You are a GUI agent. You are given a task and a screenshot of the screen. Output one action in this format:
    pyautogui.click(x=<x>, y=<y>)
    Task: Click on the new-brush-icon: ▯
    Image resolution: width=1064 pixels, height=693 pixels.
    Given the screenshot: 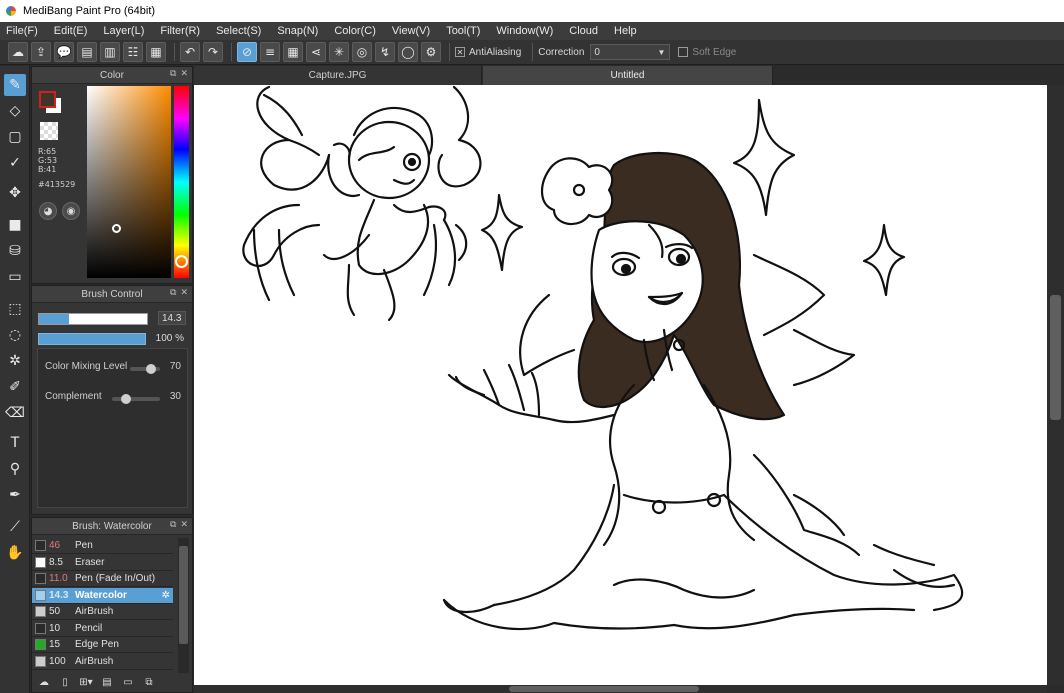 What is the action you would take?
    pyautogui.click(x=65, y=682)
    